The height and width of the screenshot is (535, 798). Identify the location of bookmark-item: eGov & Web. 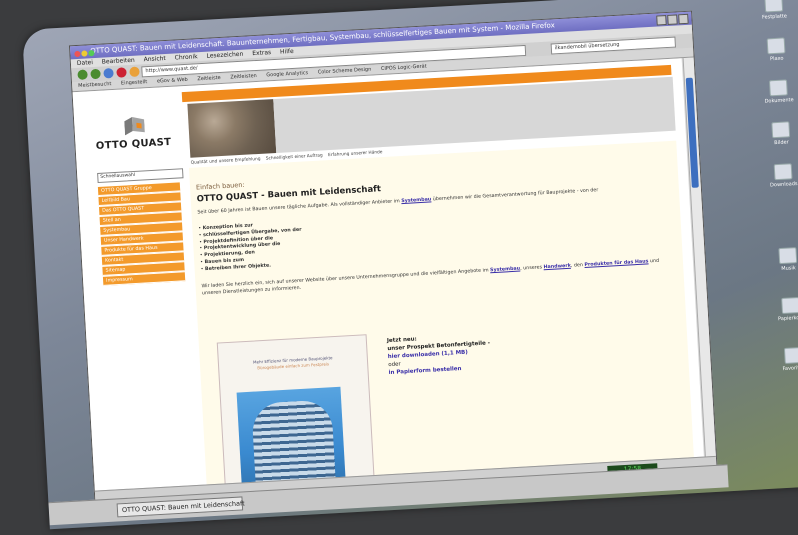
(172, 81).